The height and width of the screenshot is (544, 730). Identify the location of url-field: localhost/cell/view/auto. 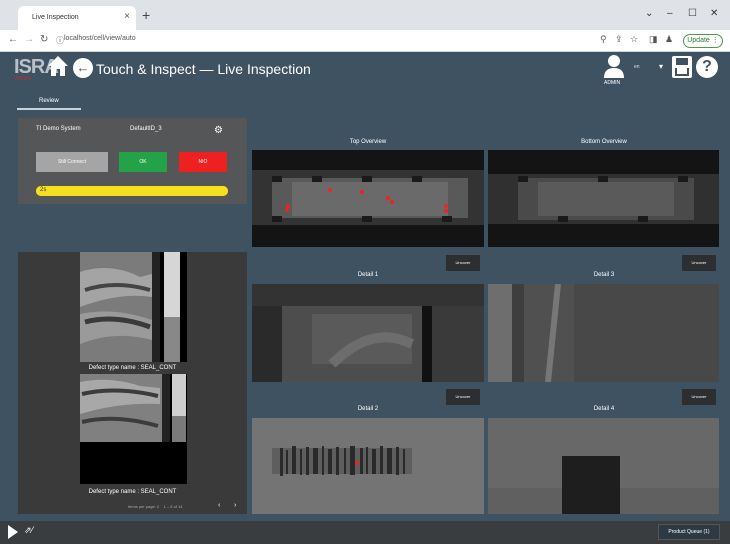
(100, 38).